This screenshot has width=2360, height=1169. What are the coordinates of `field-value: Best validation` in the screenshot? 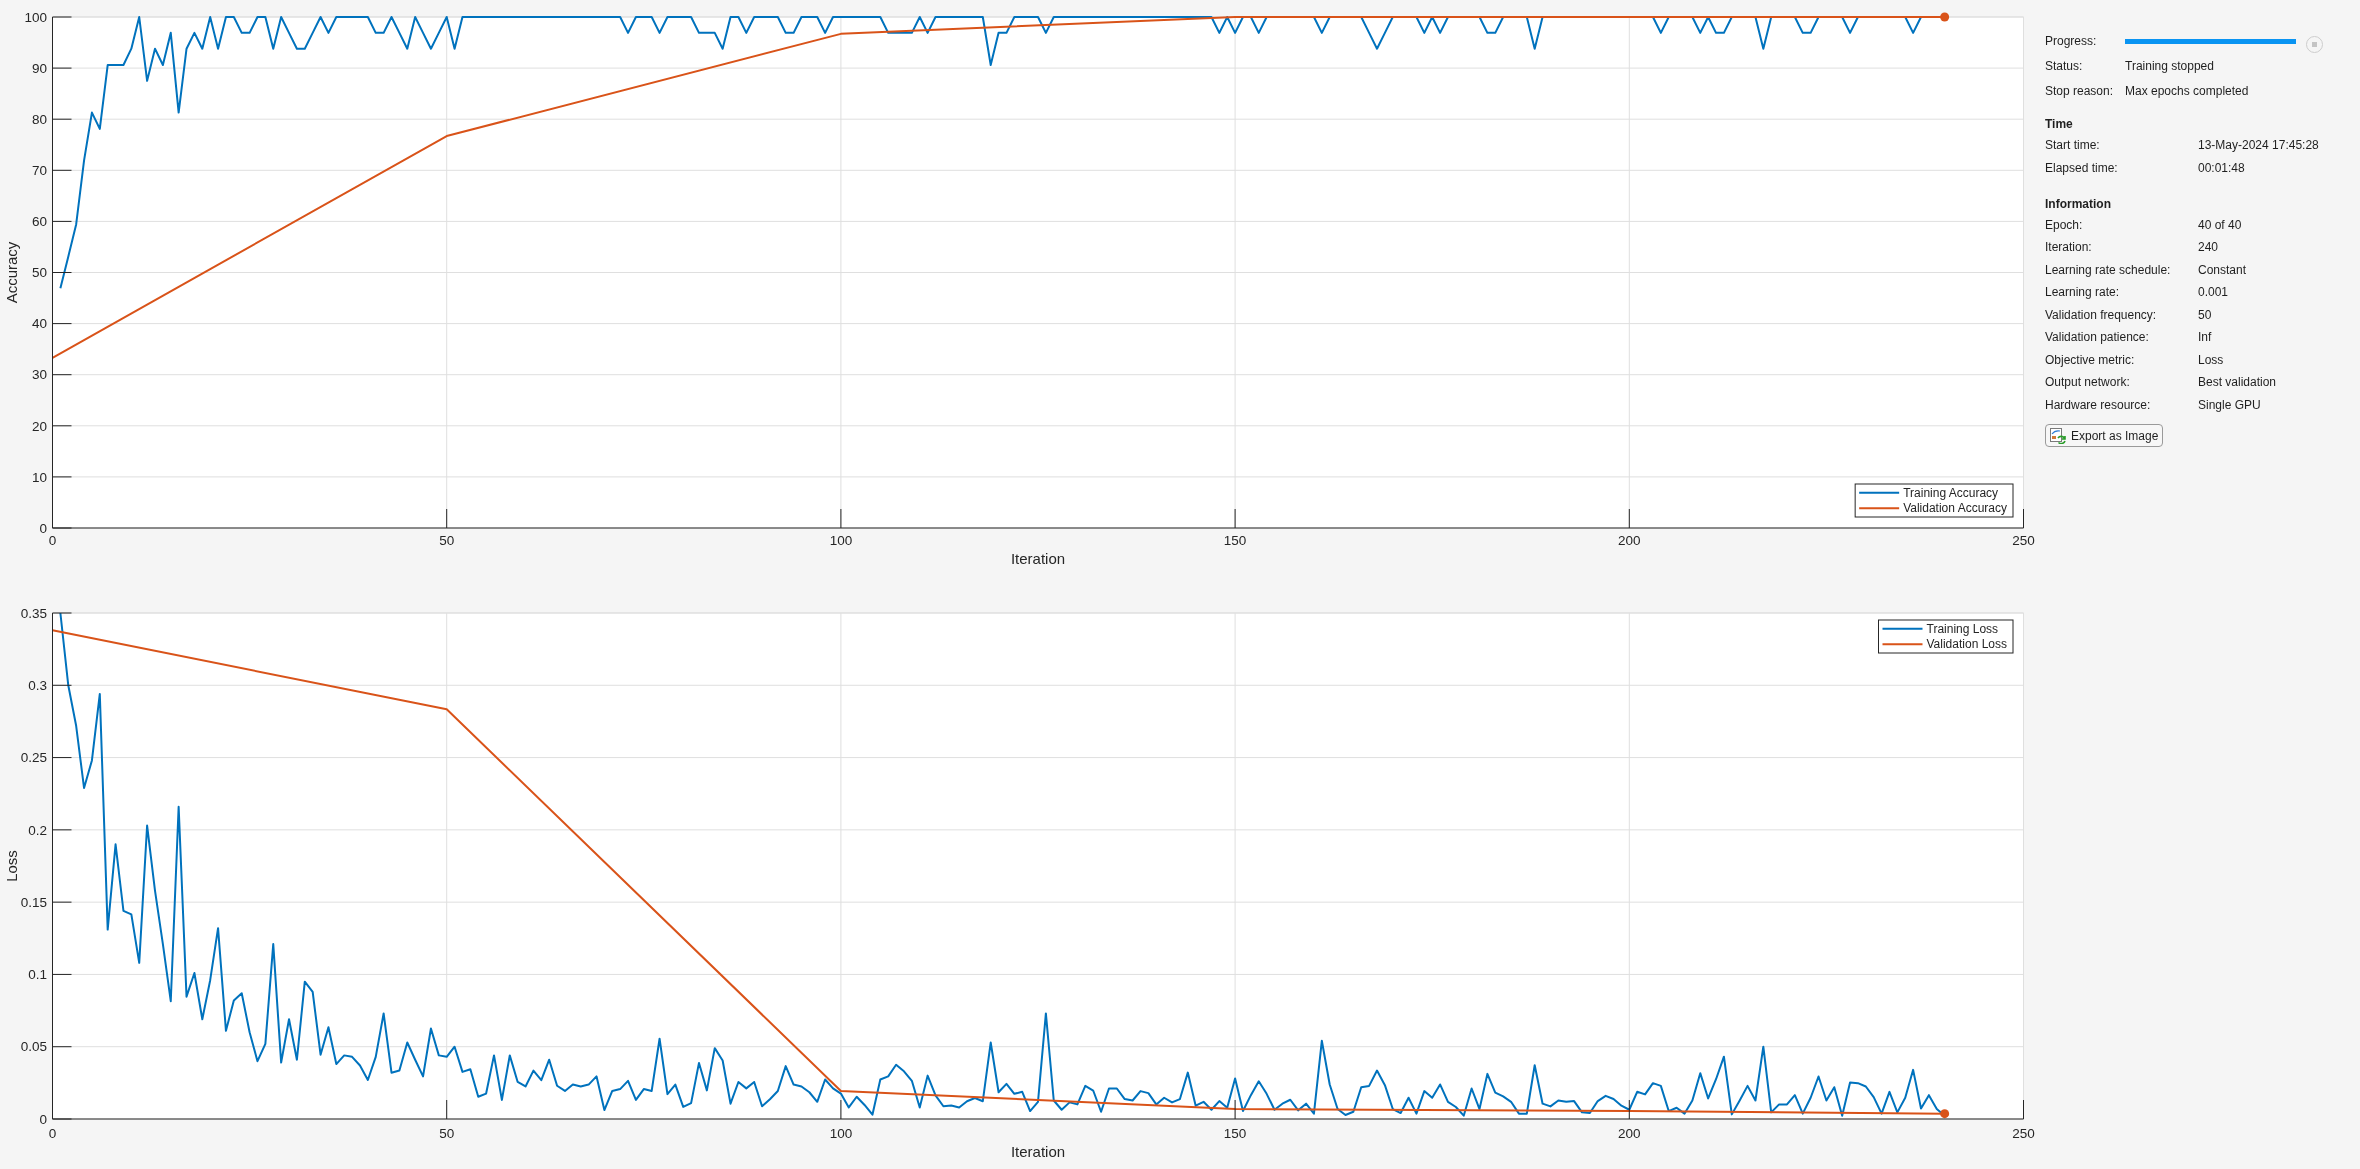 It's located at (2237, 382).